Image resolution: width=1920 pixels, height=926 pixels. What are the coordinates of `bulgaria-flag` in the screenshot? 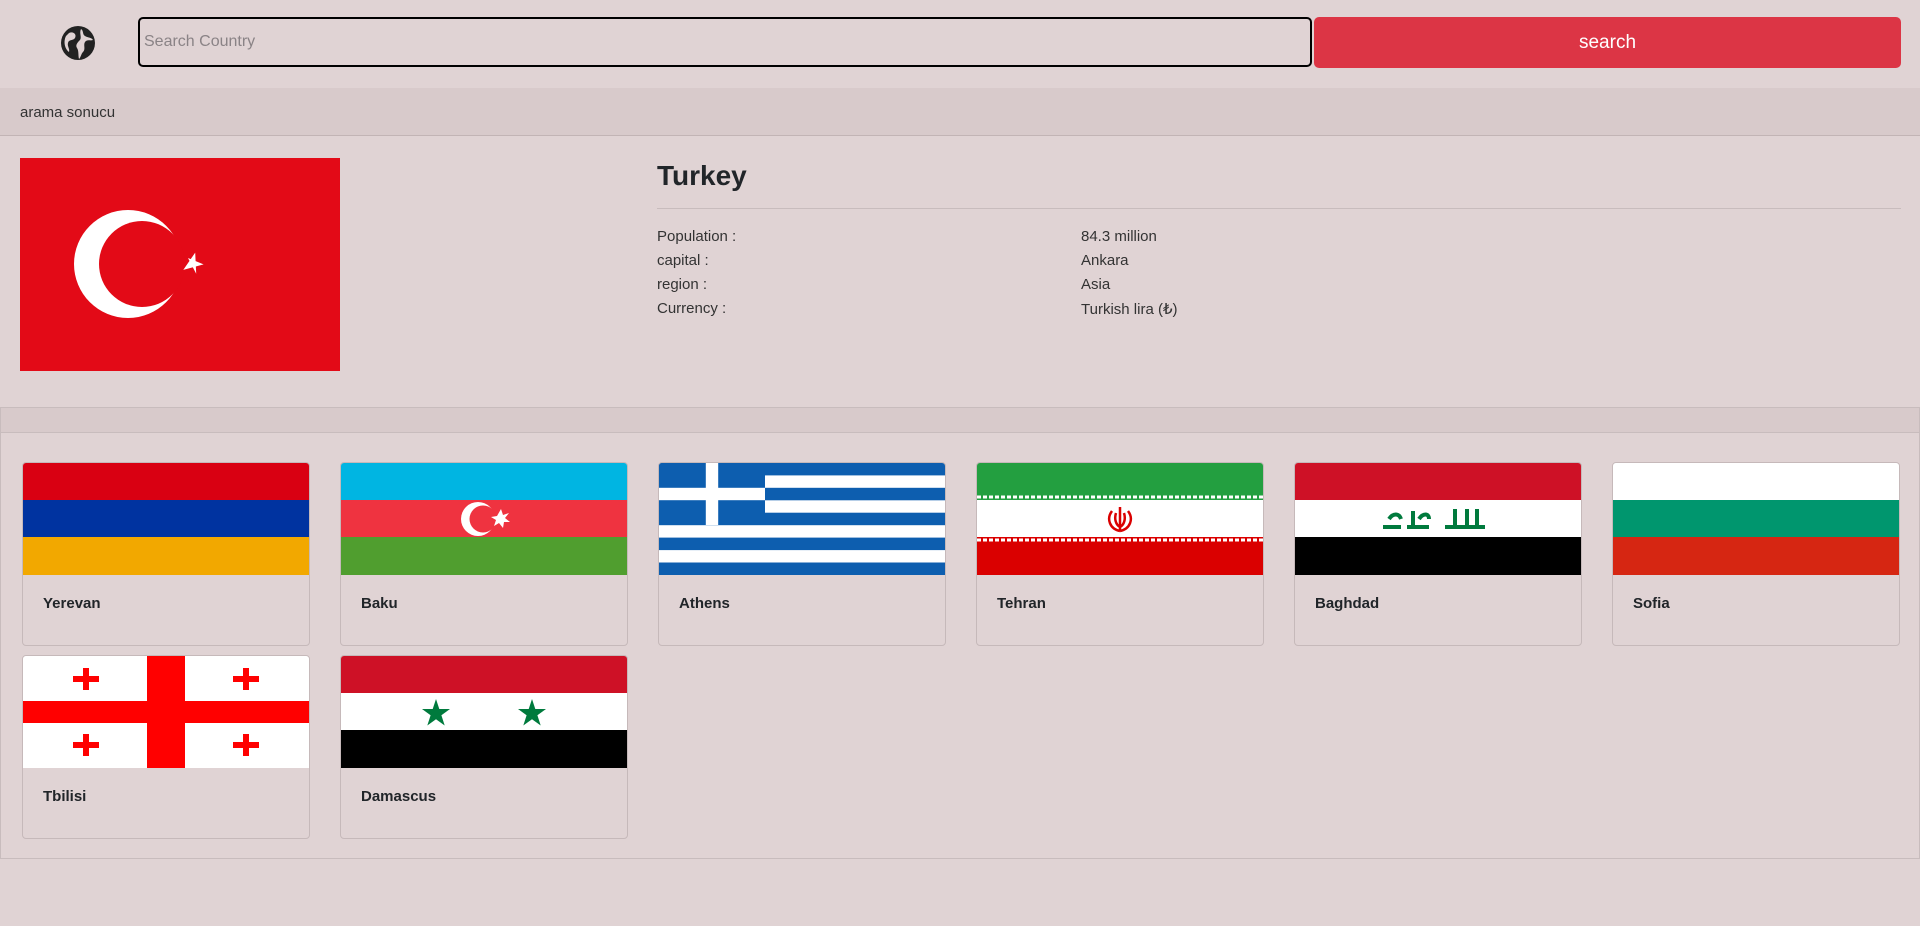 It's located at (1756, 519).